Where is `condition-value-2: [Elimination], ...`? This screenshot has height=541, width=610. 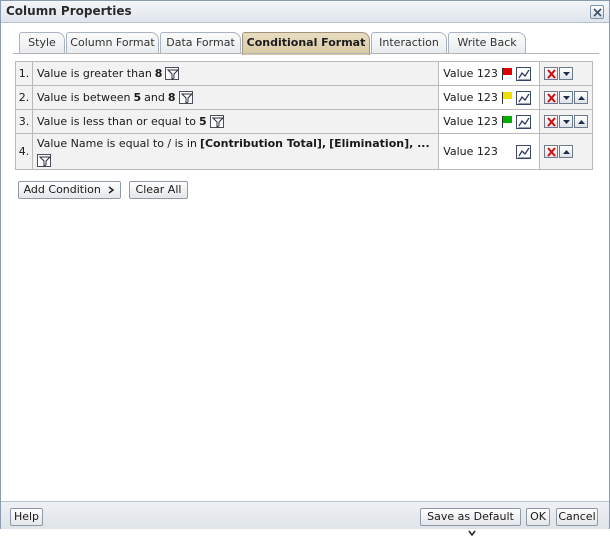
condition-value-2: [Elimination], ... is located at coordinates (379, 143).